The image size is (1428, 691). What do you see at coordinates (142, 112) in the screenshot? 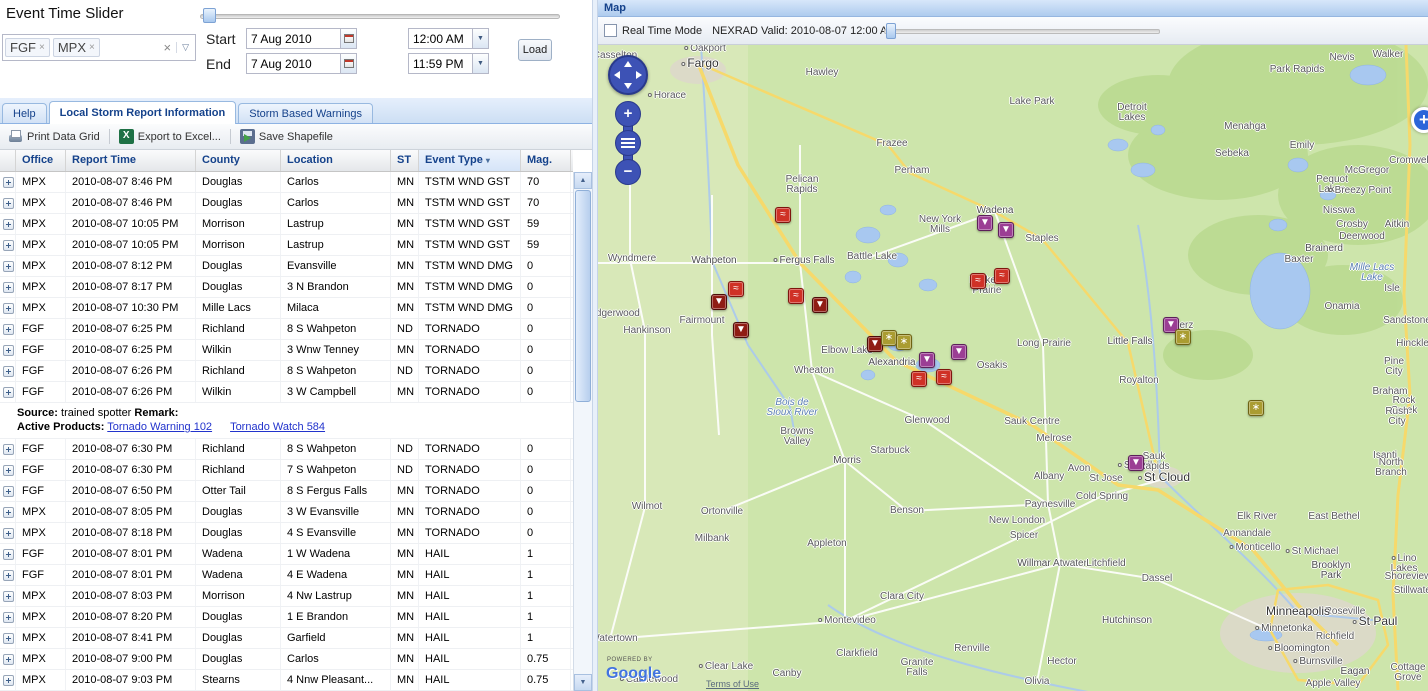
I see `tab-local-storm-report-information: Local Storm Report Information` at bounding box center [142, 112].